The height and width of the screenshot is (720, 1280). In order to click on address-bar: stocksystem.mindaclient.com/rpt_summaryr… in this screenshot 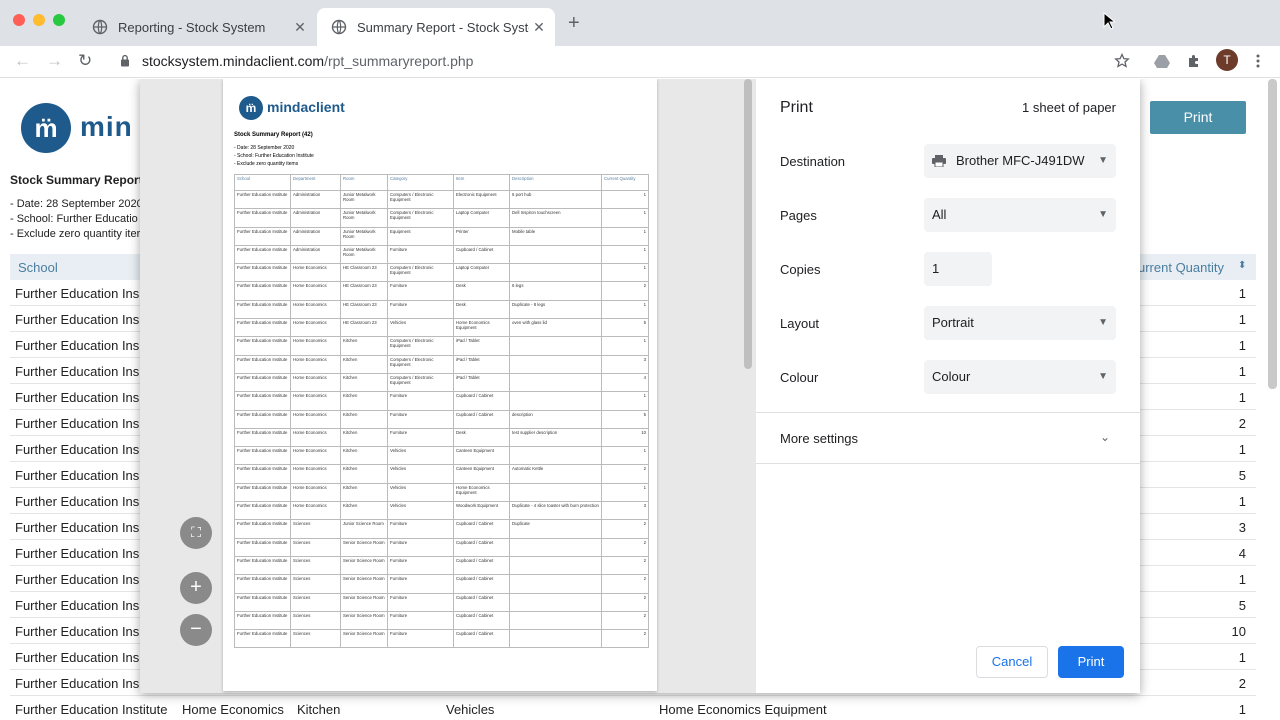, I will do `click(307, 61)`.